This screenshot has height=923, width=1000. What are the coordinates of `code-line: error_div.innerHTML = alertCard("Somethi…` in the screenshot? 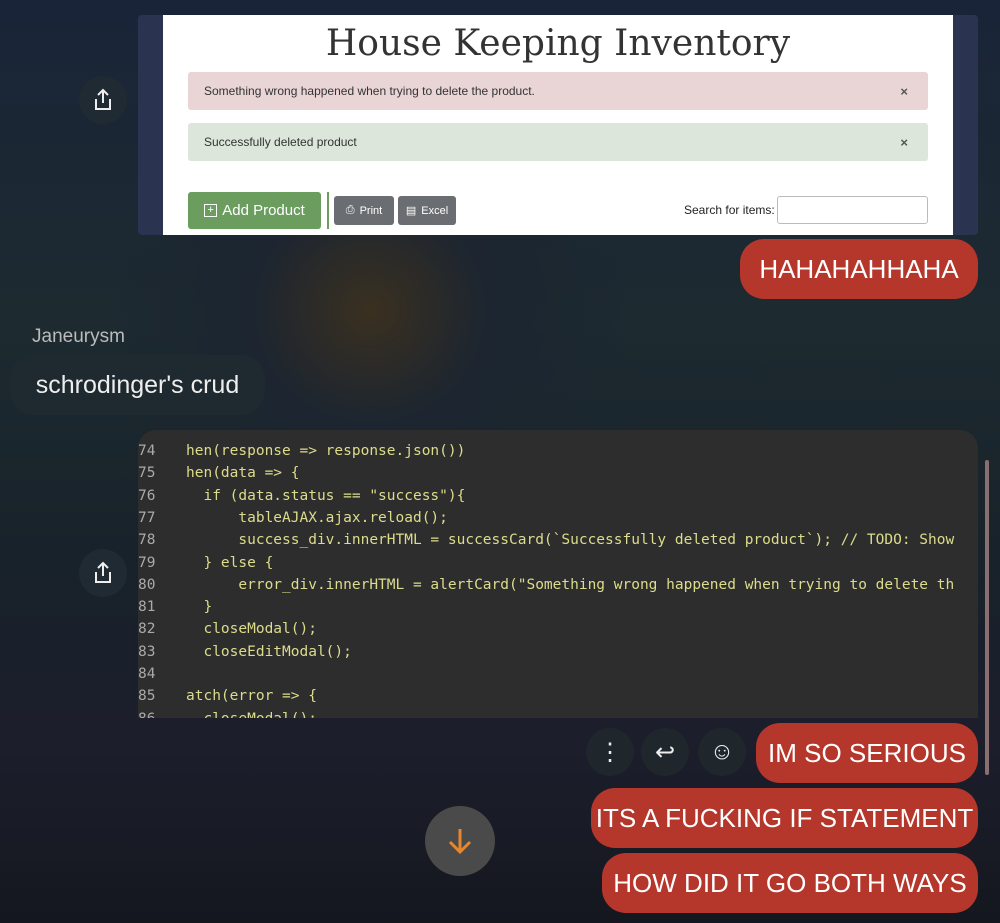 It's located at (570, 584).